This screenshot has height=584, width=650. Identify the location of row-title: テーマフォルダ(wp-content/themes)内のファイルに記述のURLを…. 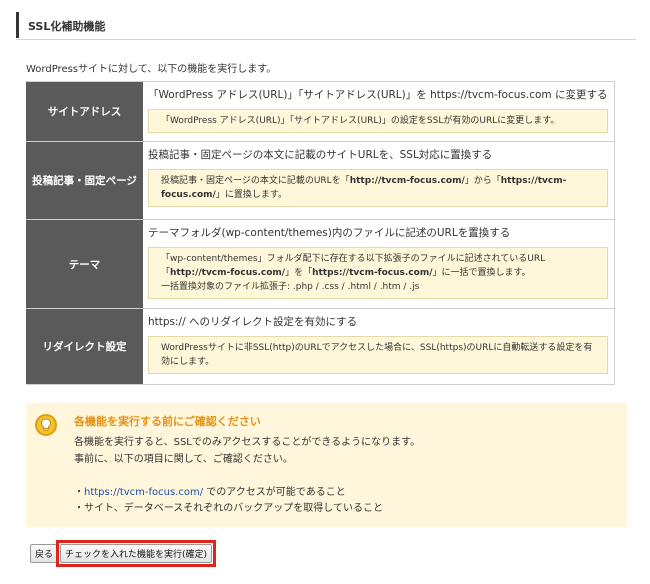
(329, 233).